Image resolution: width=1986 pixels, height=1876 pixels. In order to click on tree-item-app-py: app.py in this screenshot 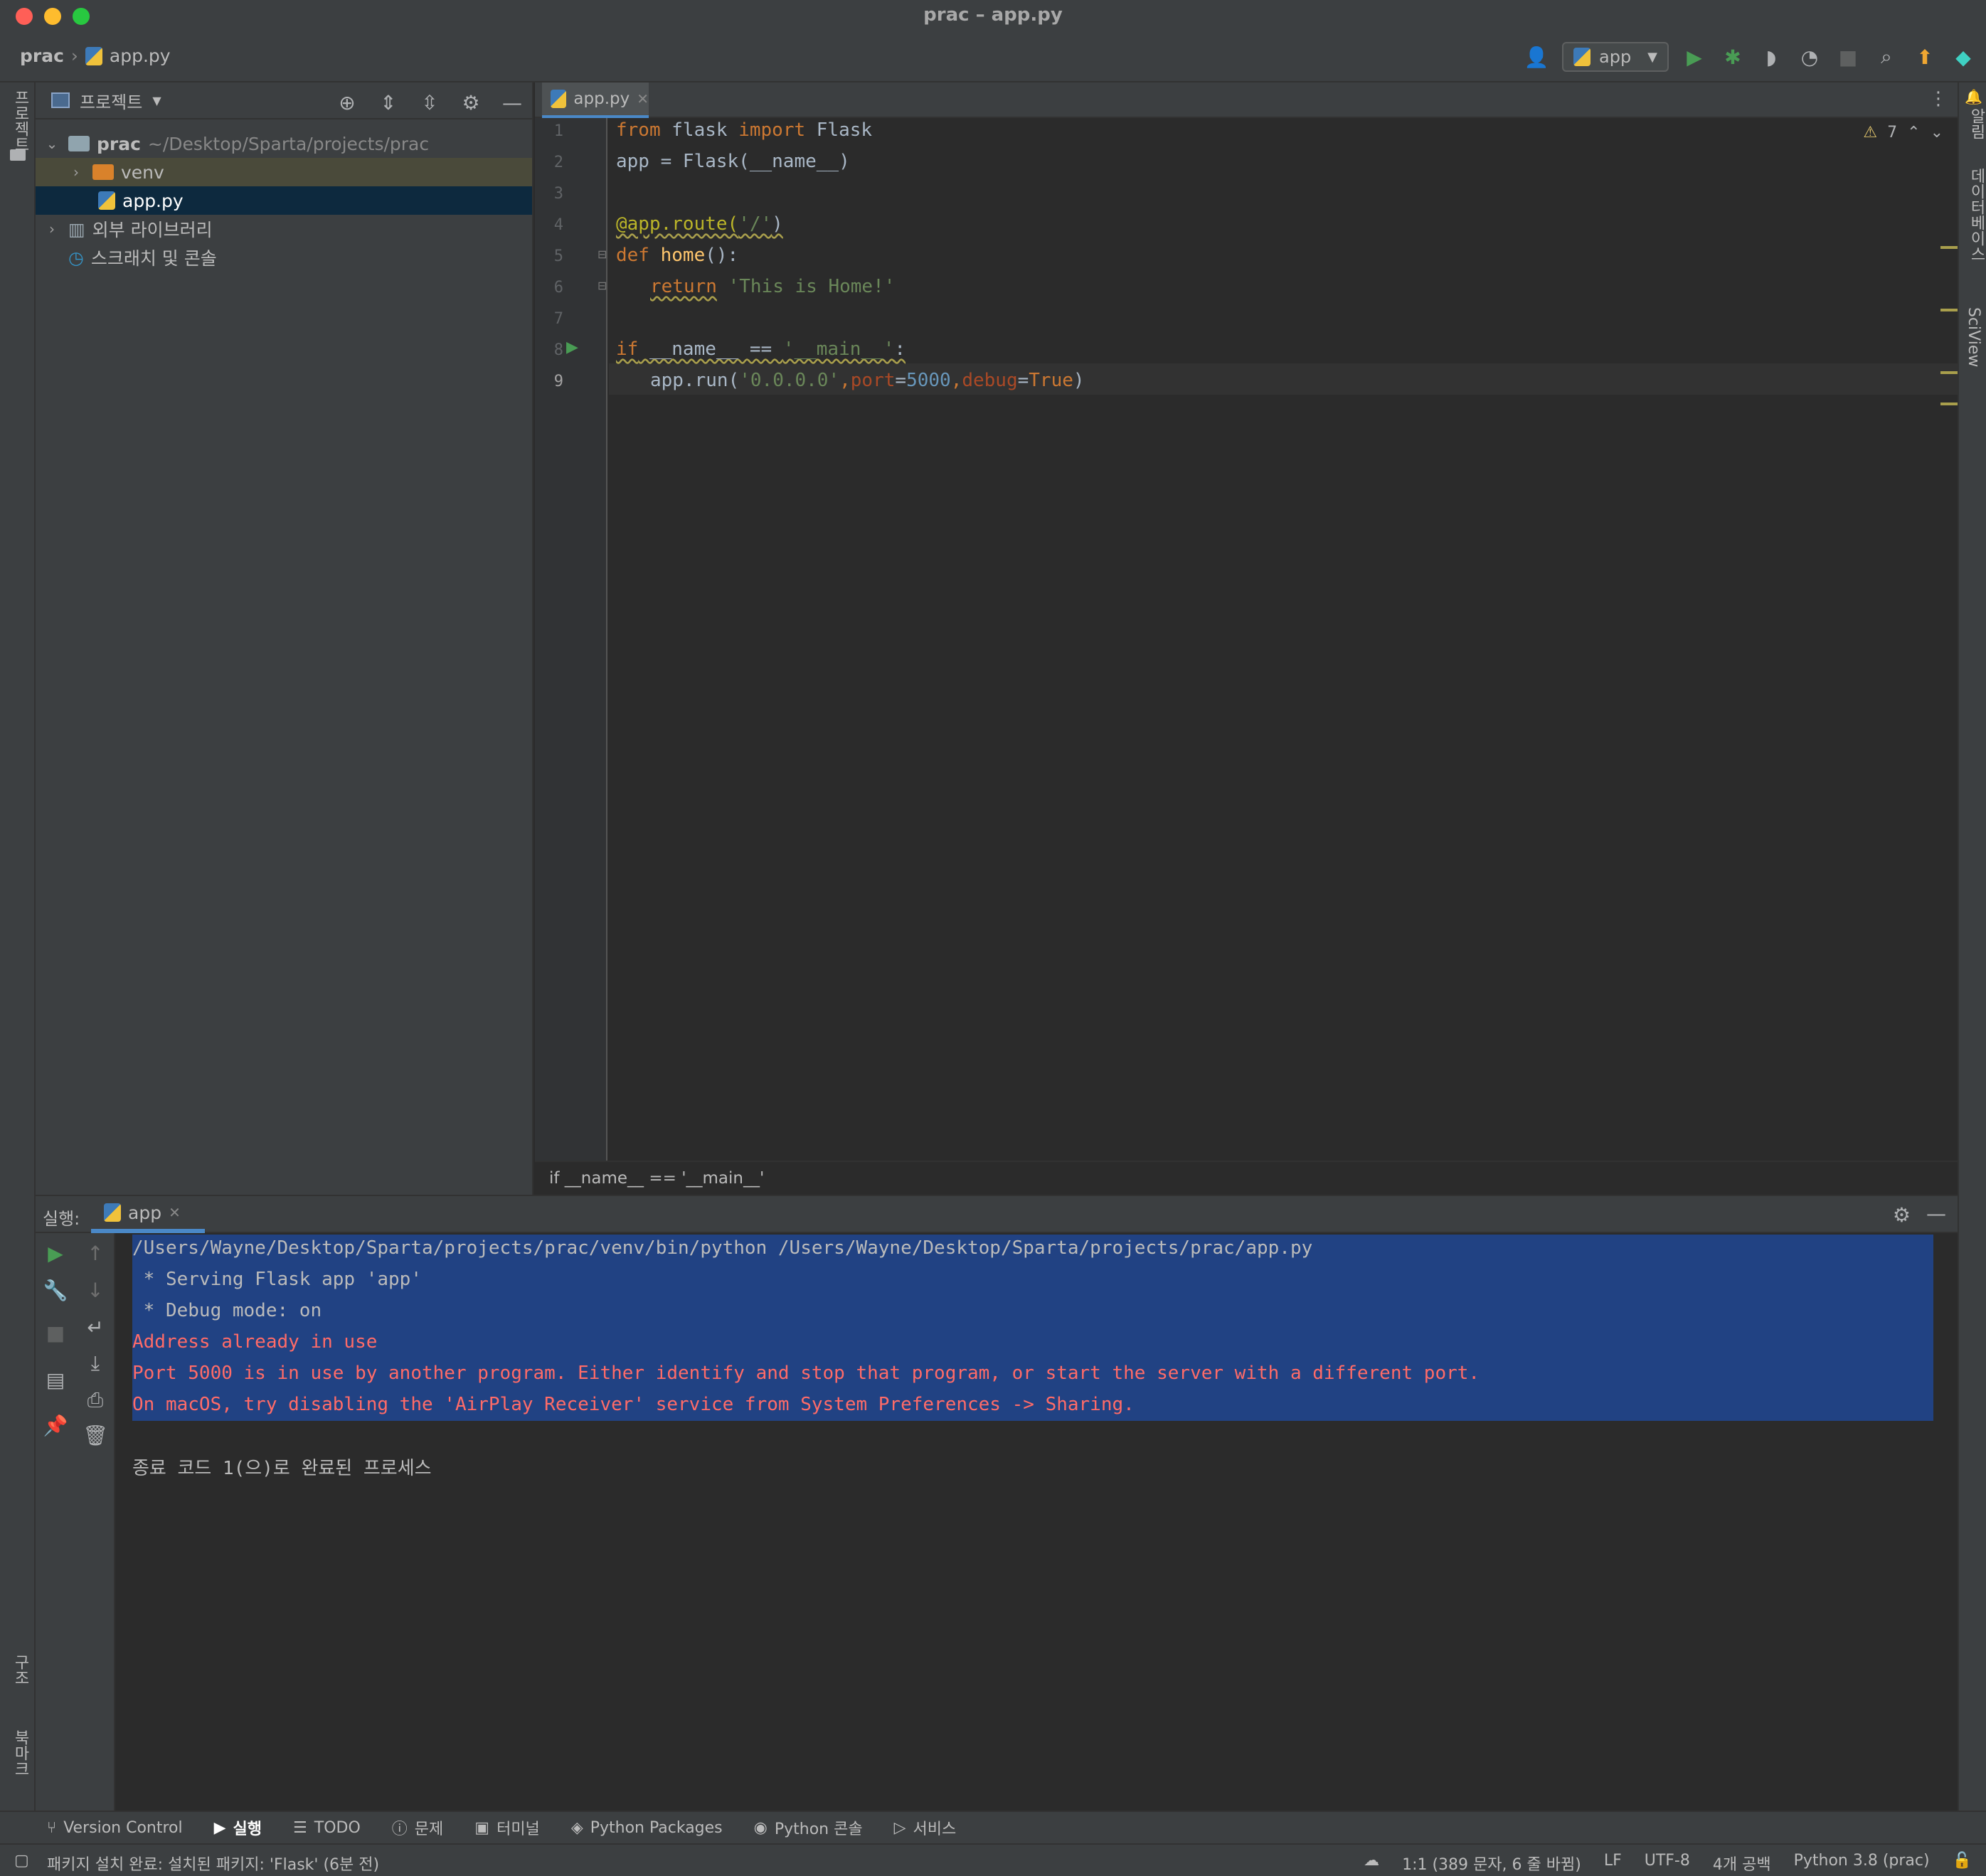, I will do `click(284, 200)`.